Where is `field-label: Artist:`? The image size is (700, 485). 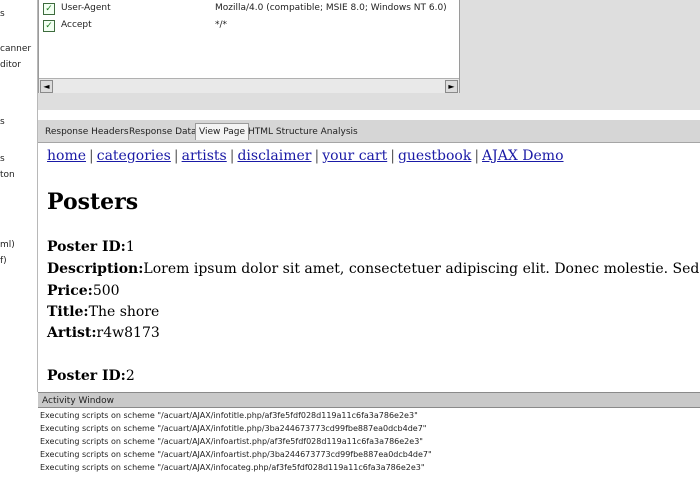
field-label: Artist: is located at coordinates (72, 333).